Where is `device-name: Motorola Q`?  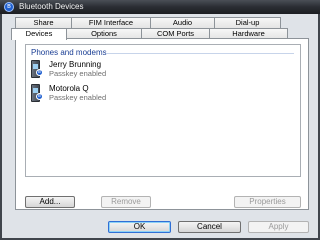 device-name: Motorola Q is located at coordinates (69, 88).